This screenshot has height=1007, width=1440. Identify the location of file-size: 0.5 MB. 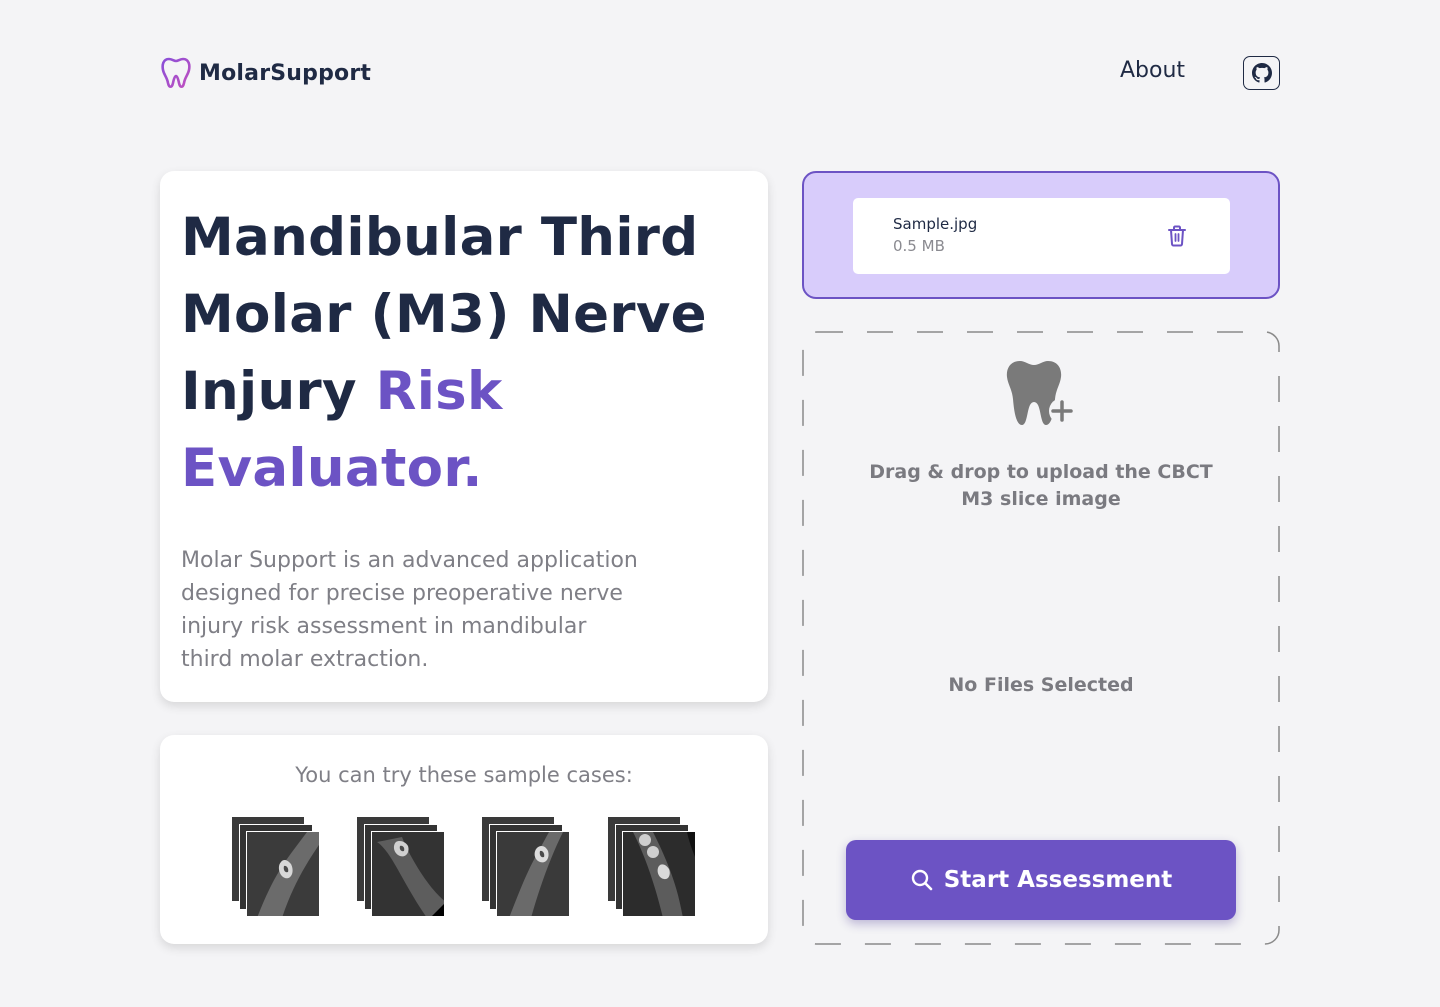
(919, 246).